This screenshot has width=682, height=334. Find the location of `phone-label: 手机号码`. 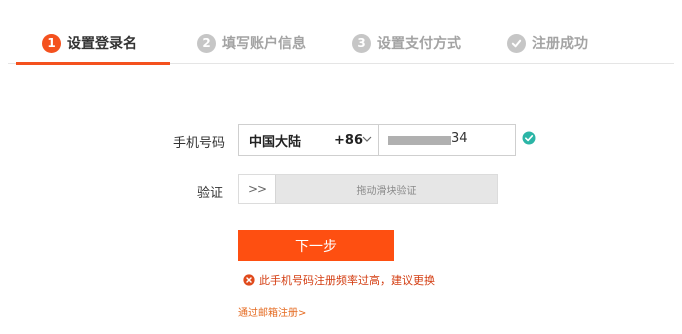

phone-label: 手机号码 is located at coordinates (199, 143).